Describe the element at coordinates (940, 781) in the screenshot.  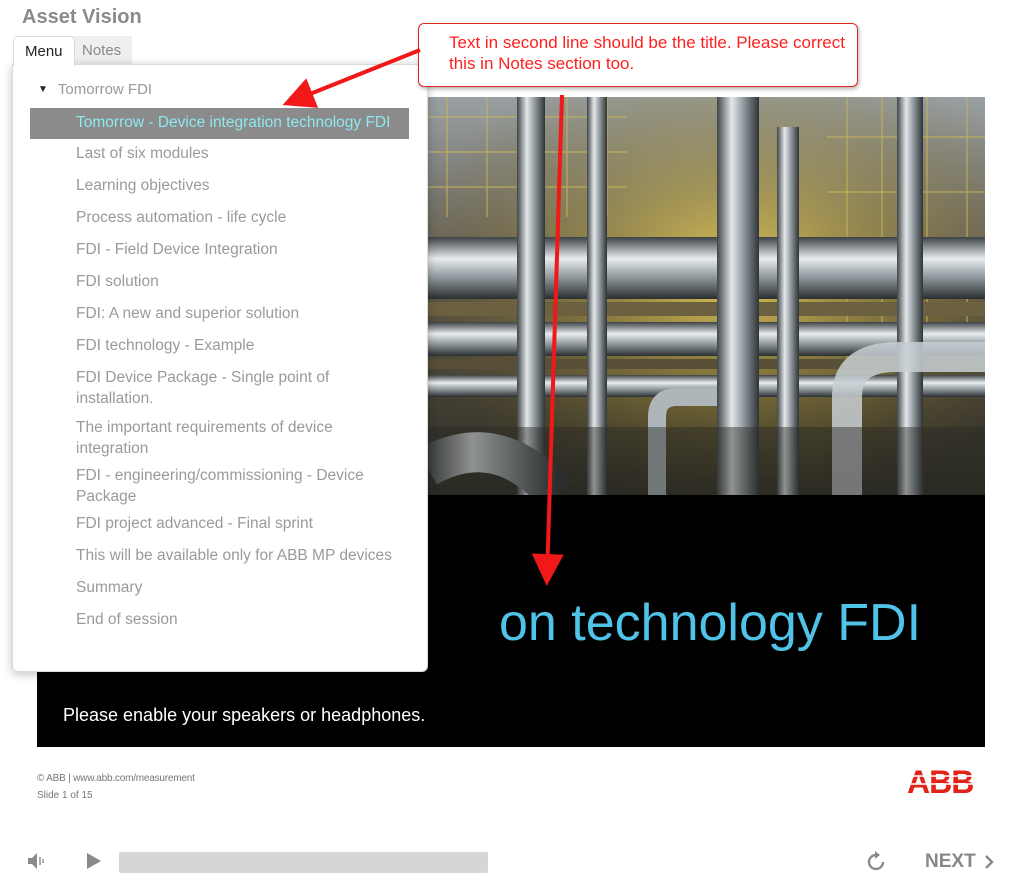
I see `abb-logo-text: ABB` at that location.